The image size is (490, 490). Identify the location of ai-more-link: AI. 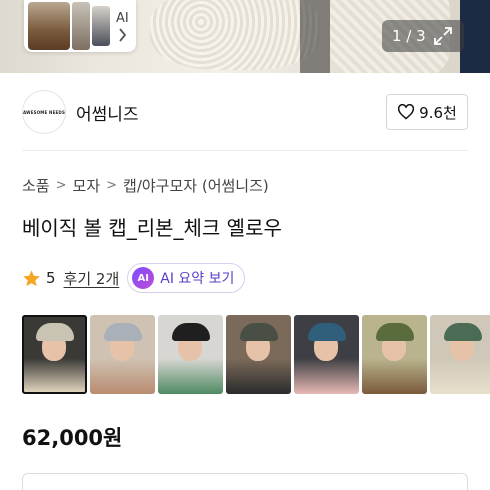
(122, 26).